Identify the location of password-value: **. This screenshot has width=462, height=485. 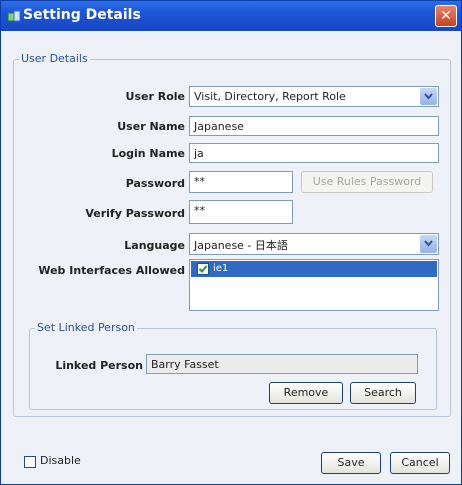
(199, 181).